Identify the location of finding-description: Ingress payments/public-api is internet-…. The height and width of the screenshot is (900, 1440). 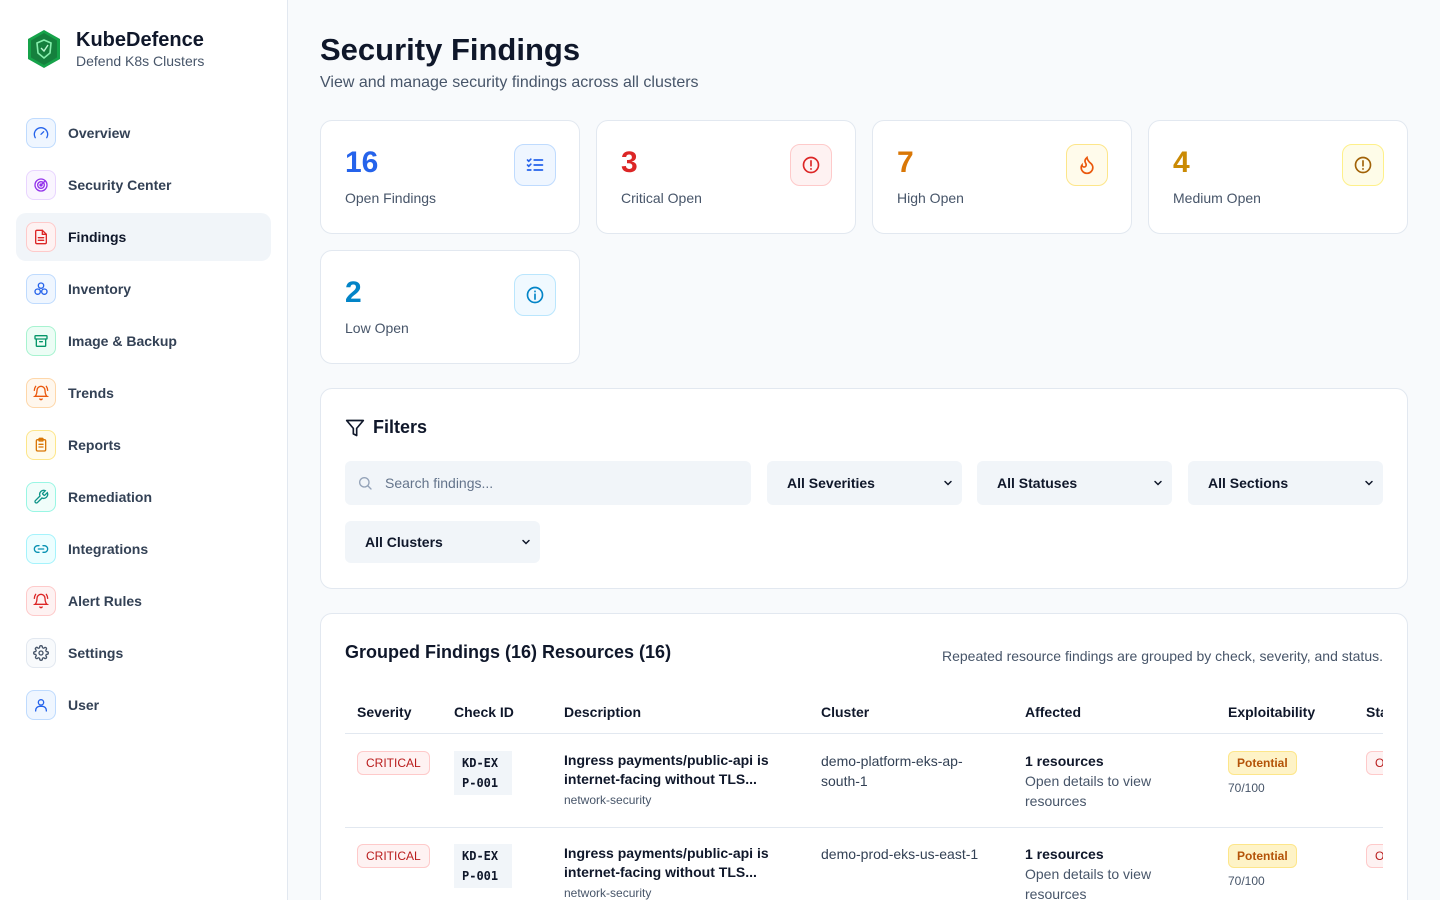
(666, 769).